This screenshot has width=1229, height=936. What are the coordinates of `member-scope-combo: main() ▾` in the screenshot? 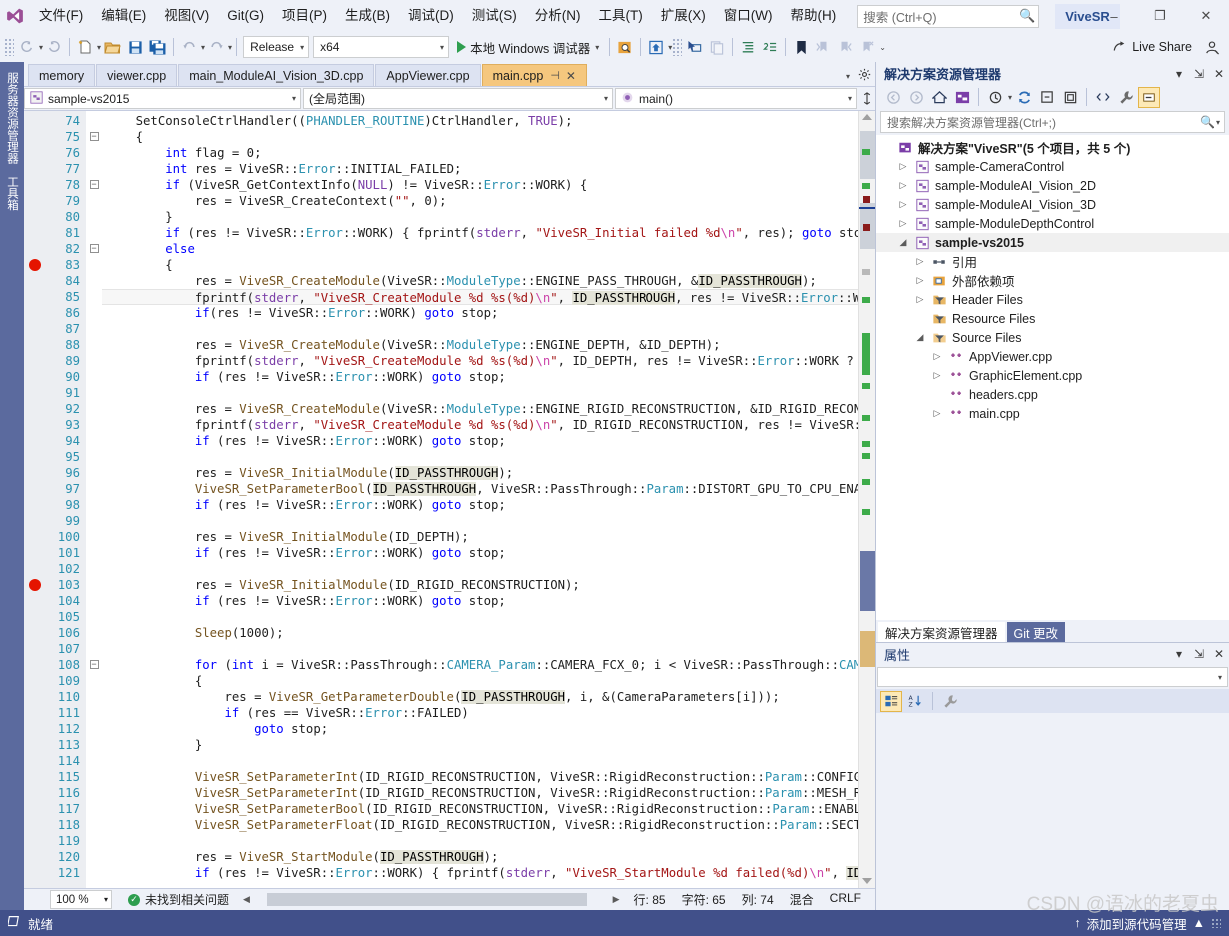 It's located at (736, 98).